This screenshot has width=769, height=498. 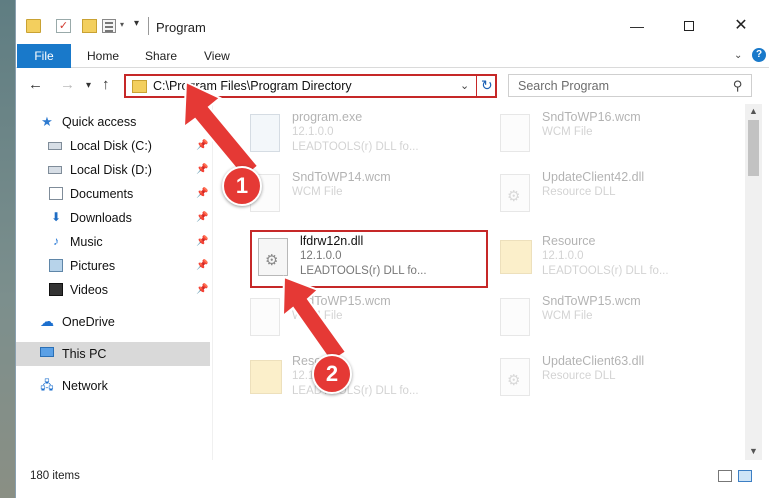 What do you see at coordinates (689, 28) in the screenshot?
I see `maximize-button` at bounding box center [689, 28].